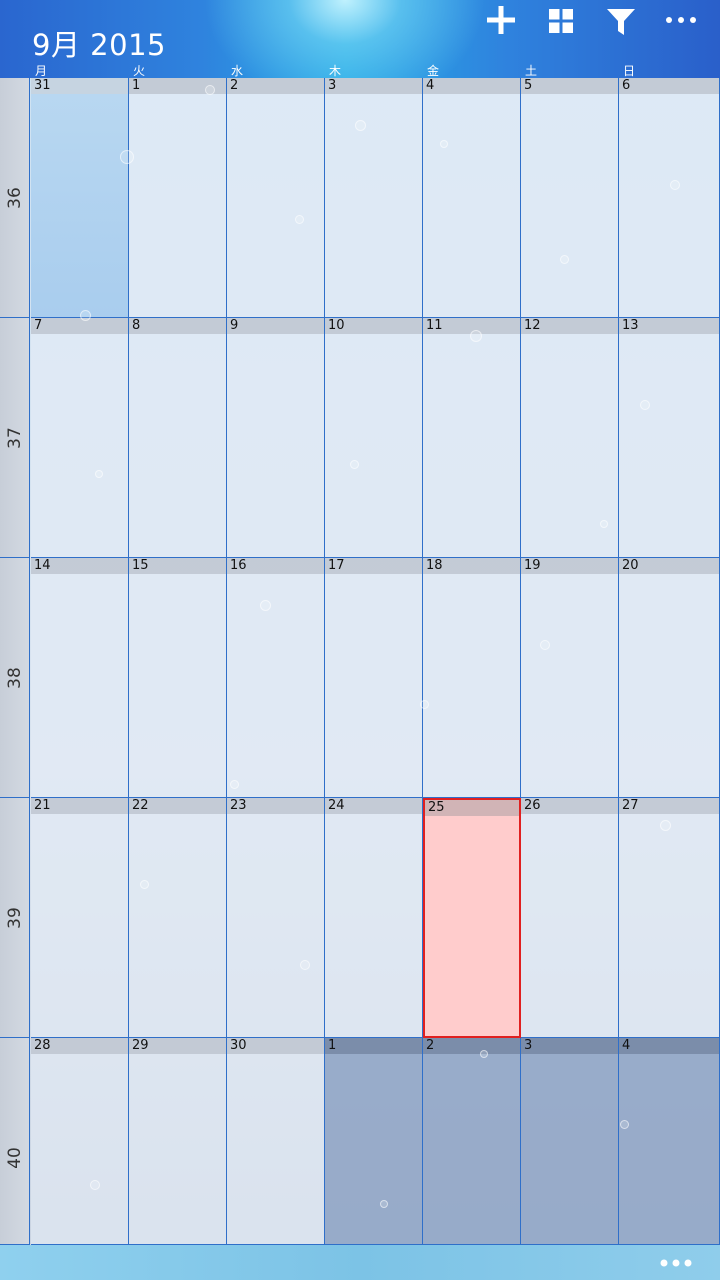 The image size is (720, 1280). Describe the element at coordinates (178, 438) in the screenshot. I see `day-cell: 8` at that location.